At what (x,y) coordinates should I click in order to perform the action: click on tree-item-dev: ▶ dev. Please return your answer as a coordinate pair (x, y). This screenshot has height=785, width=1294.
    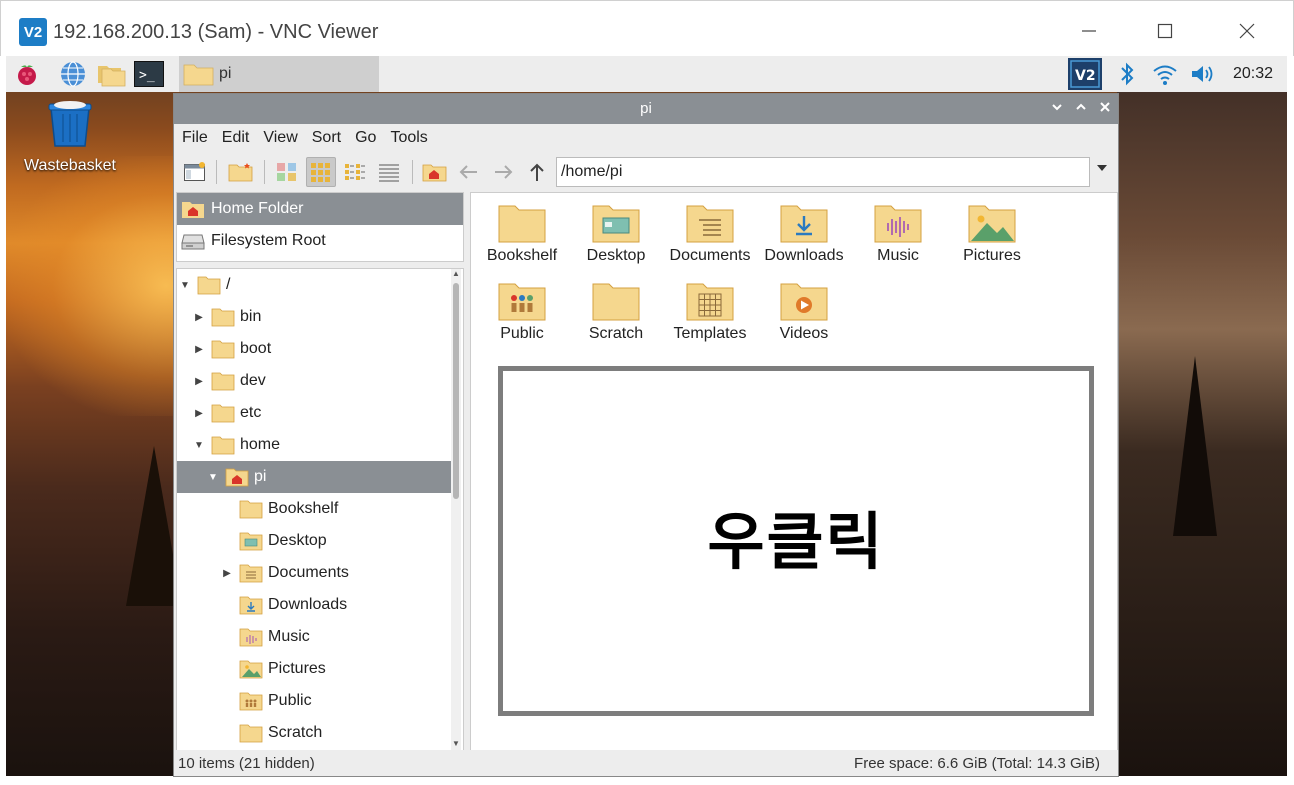
    Looking at the image, I should click on (314, 381).